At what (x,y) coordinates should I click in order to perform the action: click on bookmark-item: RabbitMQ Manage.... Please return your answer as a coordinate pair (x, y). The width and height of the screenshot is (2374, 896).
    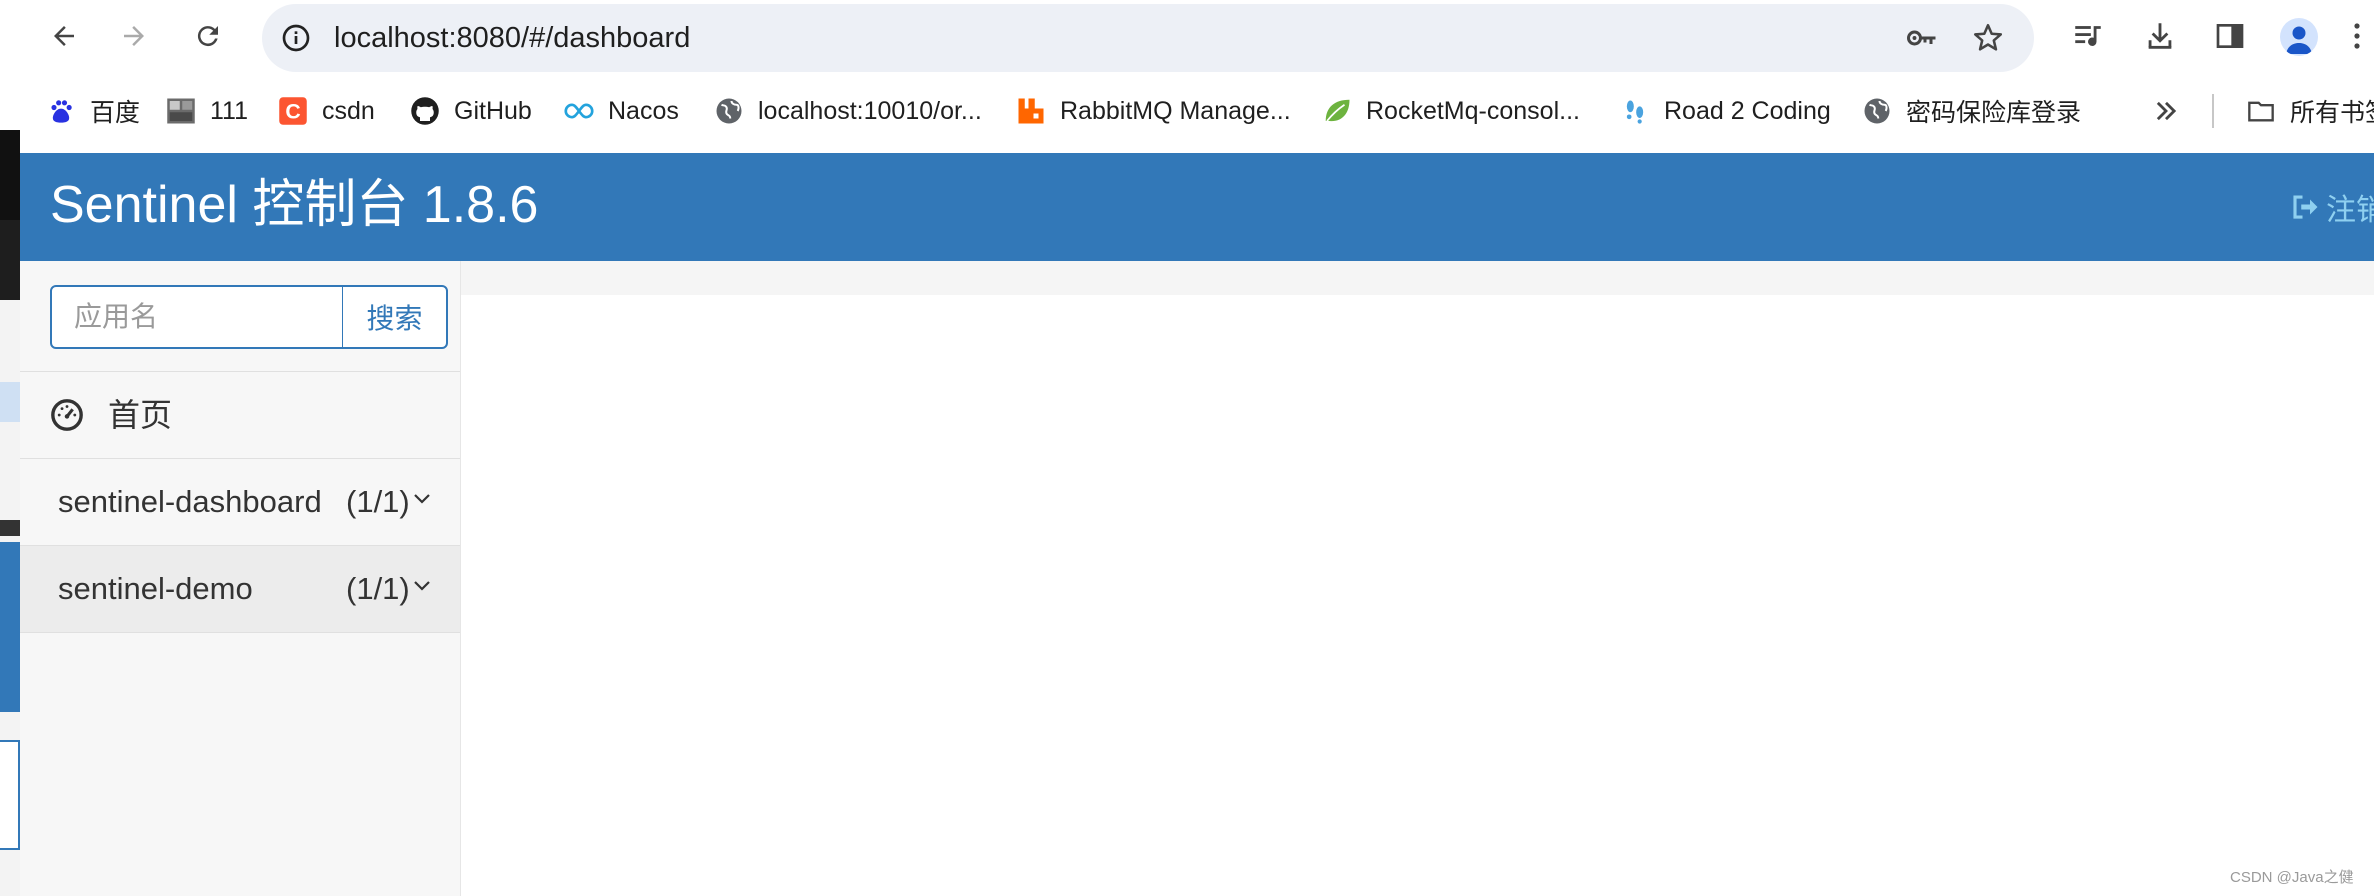
    Looking at the image, I should click on (1153, 111).